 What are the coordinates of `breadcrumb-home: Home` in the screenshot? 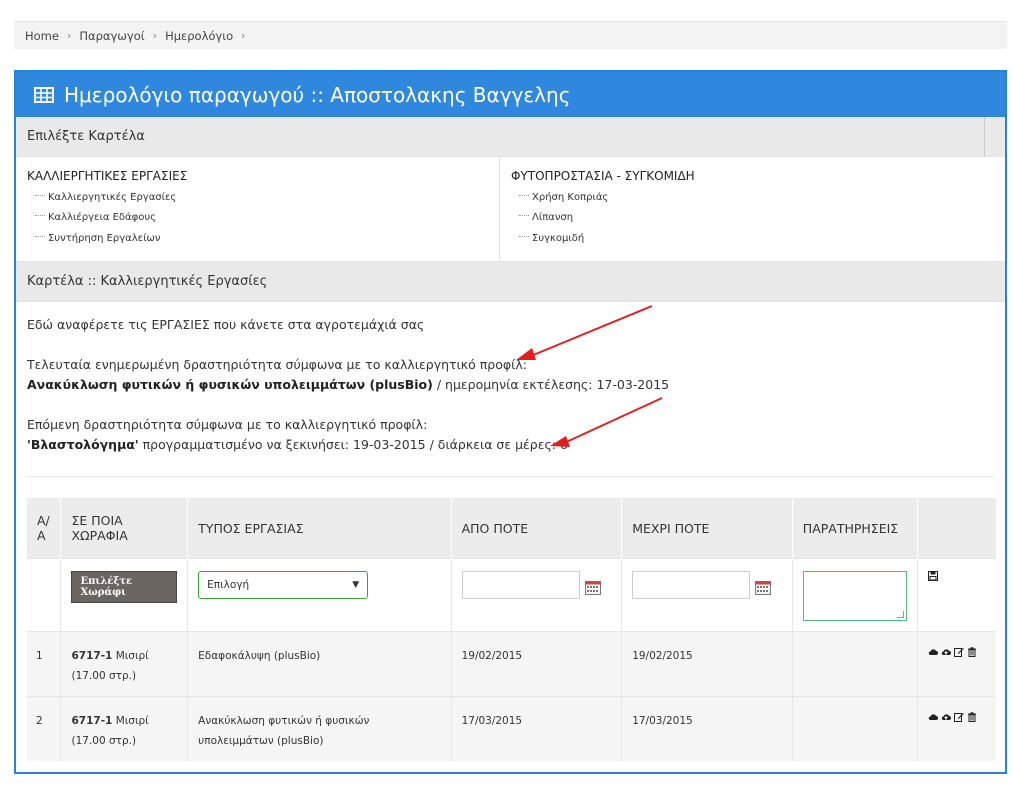 It's located at (42, 36).